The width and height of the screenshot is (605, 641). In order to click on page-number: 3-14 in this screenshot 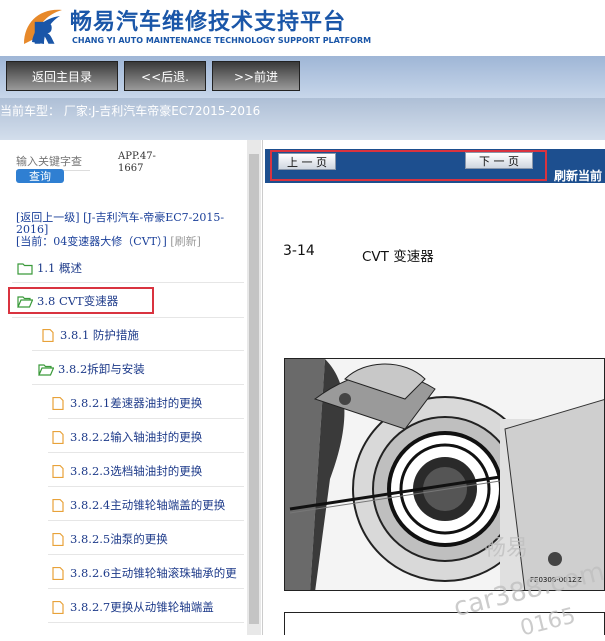, I will do `click(299, 251)`.